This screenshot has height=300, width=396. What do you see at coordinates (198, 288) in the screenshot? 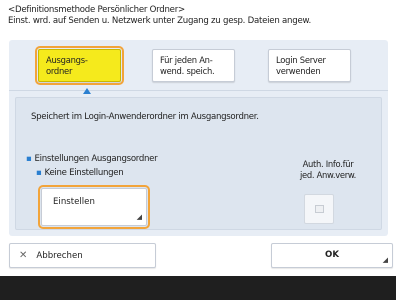
I see `footer-bar` at bounding box center [198, 288].